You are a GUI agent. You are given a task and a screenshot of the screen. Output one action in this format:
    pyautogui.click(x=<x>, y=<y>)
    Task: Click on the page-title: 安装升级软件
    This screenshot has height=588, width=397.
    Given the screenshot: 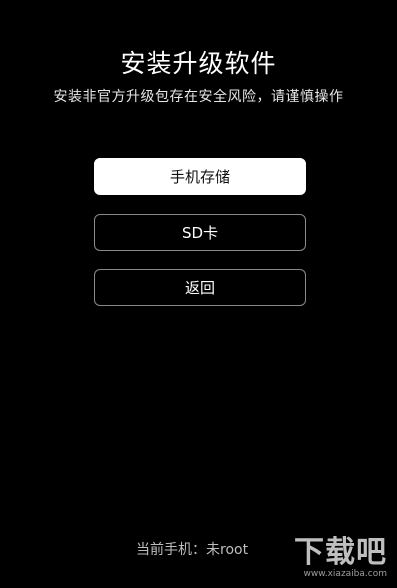 What is the action you would take?
    pyautogui.click(x=198, y=63)
    